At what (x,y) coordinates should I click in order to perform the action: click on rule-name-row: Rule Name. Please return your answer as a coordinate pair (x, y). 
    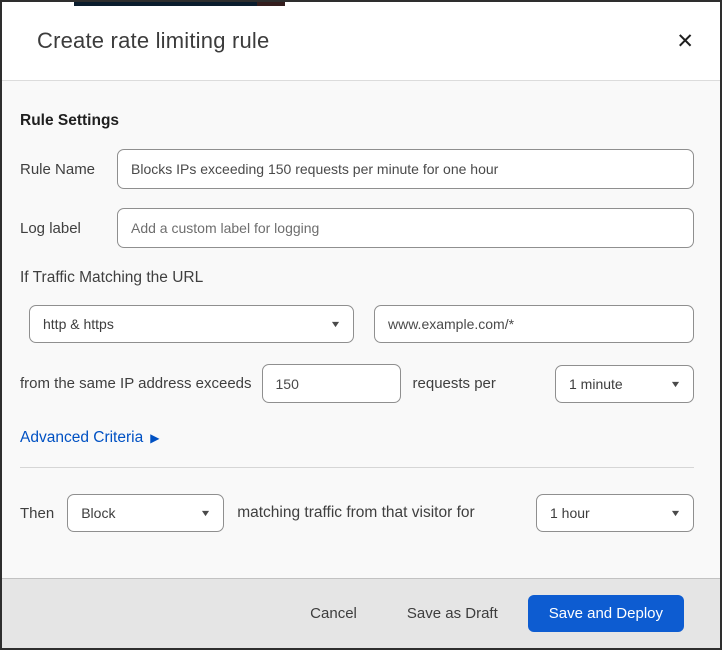
    Looking at the image, I should click on (357, 169).